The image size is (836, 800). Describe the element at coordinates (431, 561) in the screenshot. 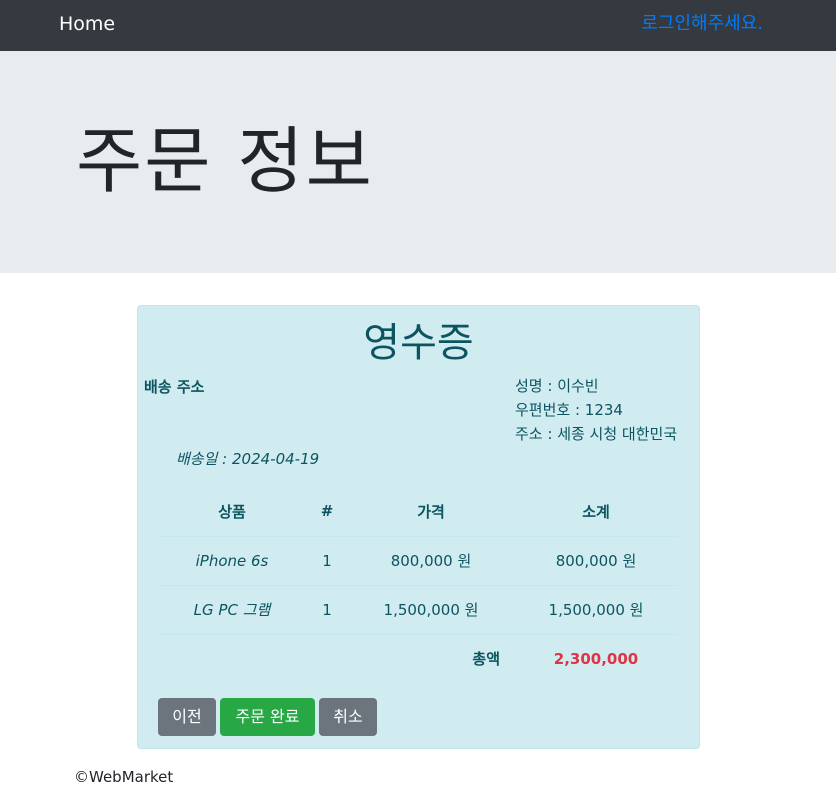

I see `row-price: 800,000 원` at that location.